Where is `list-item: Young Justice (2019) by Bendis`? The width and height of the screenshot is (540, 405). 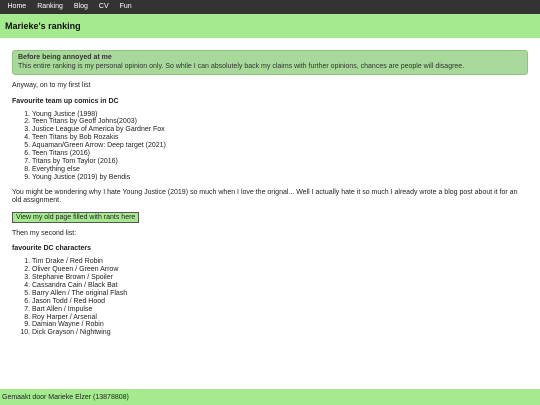
list-item: Young Justice (2019) by Bendis is located at coordinates (280, 178).